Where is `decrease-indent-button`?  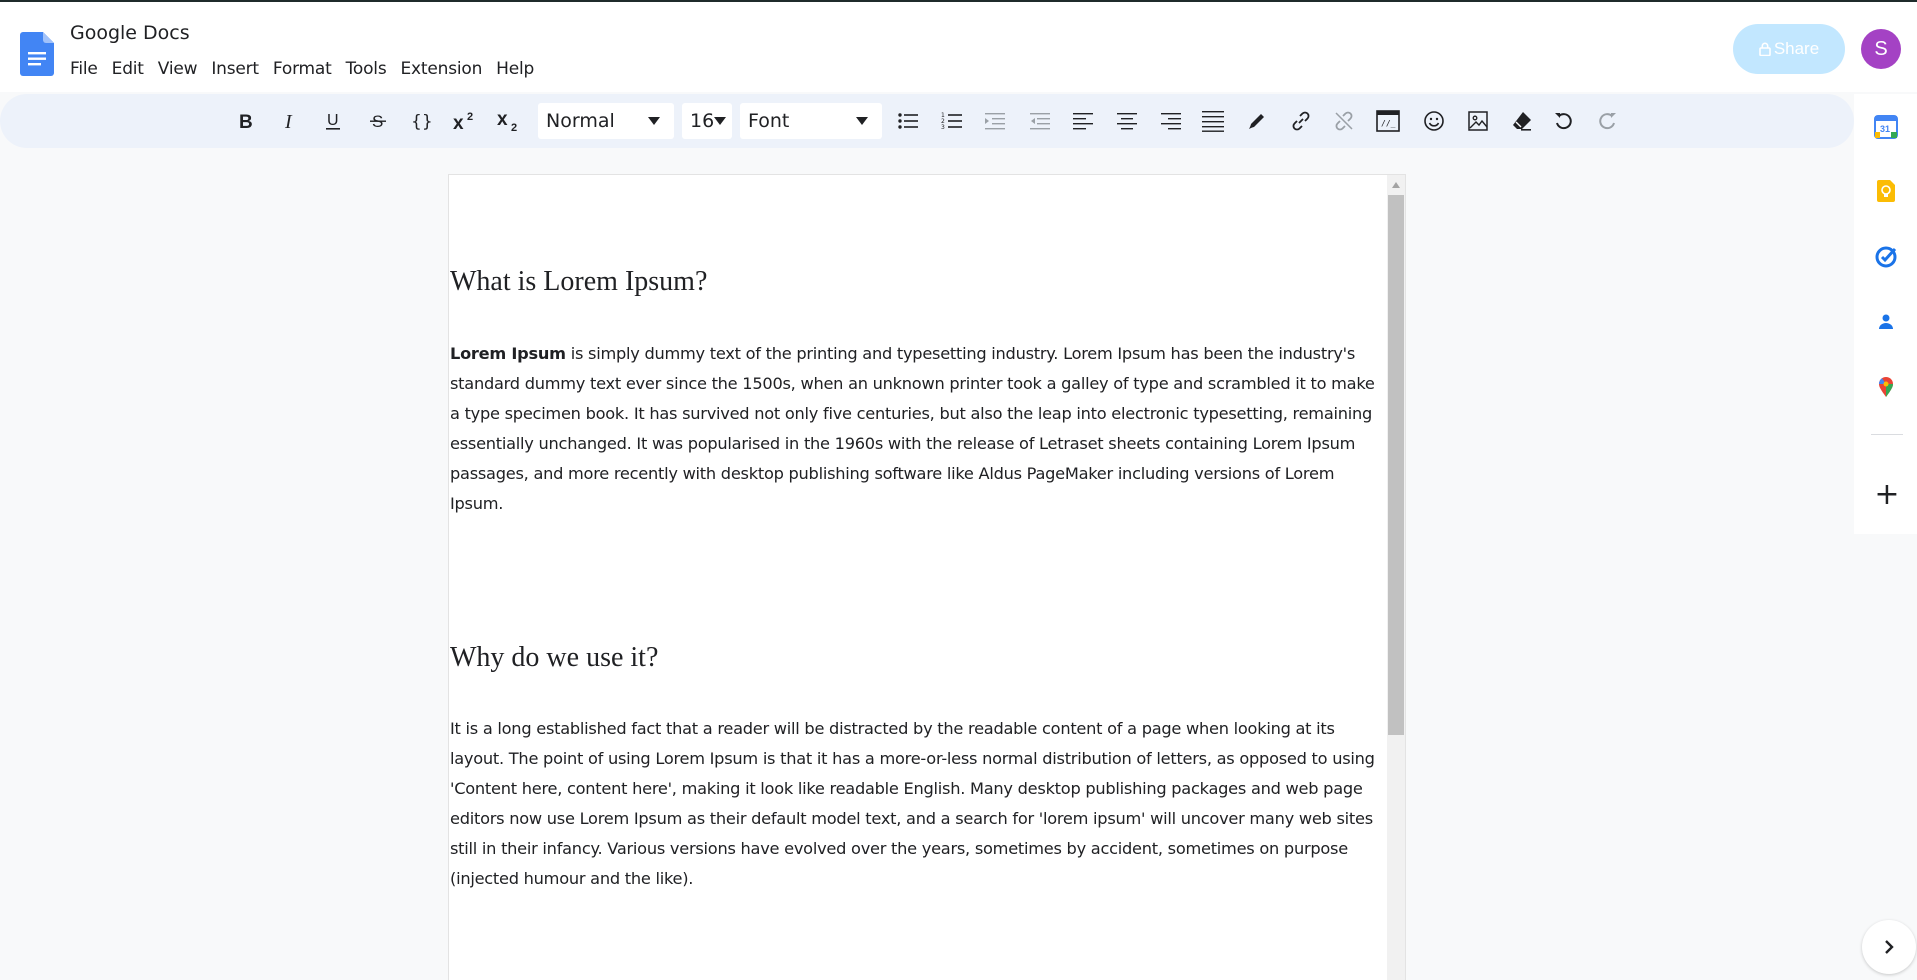 decrease-indent-button is located at coordinates (995, 121).